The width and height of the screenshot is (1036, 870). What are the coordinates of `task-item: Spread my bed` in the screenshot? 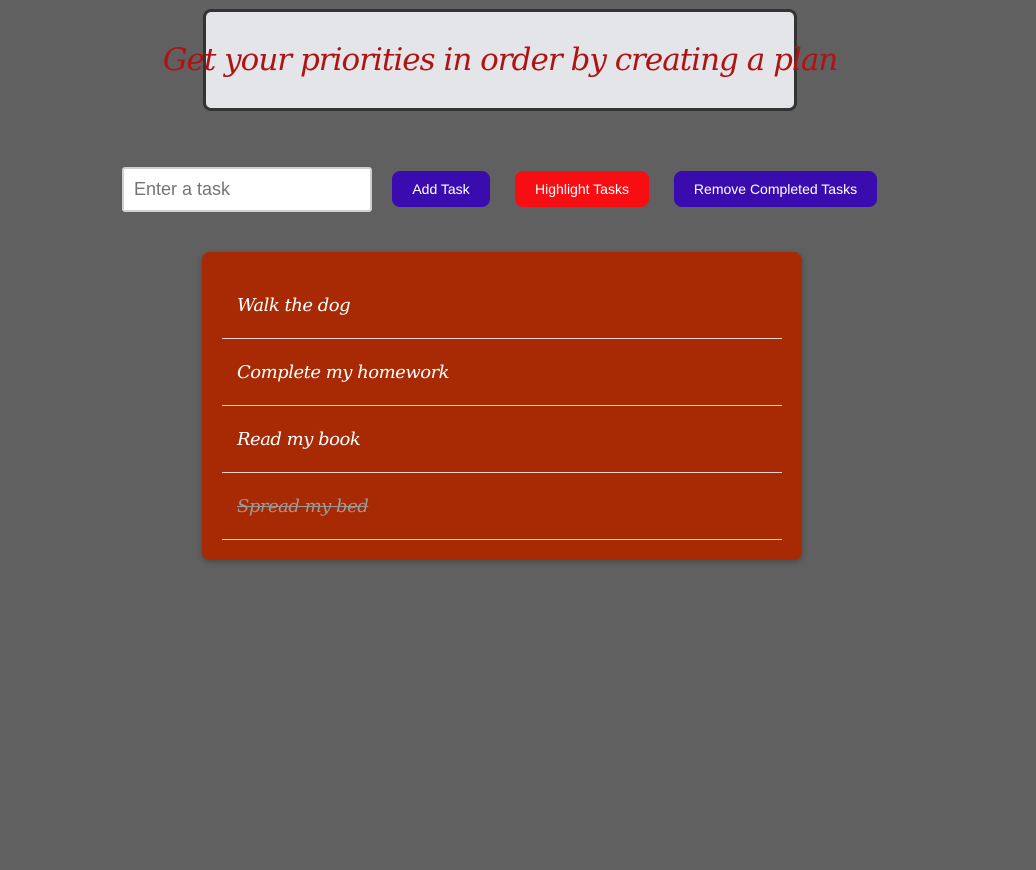 It's located at (502, 506).